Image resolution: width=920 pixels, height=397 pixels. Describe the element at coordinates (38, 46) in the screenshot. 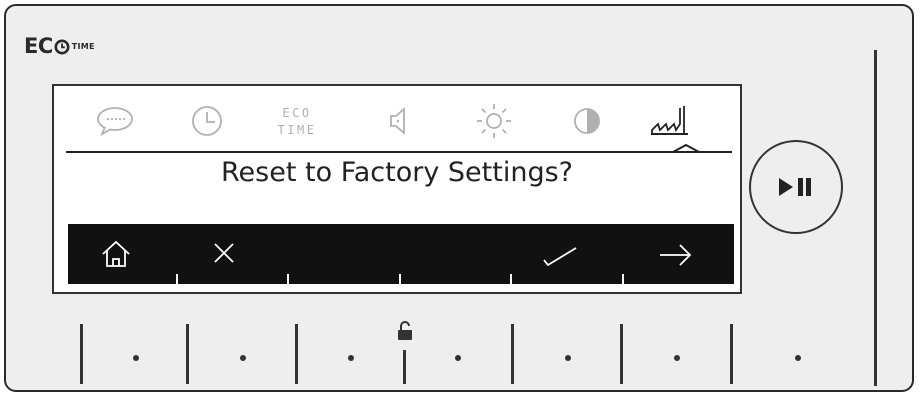

I see `brand-eco-text: EC` at that location.